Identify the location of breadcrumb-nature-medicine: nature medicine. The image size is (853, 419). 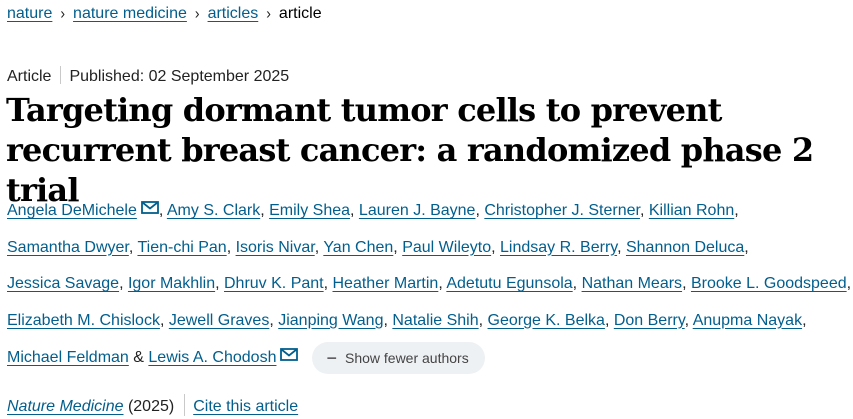
(130, 13).